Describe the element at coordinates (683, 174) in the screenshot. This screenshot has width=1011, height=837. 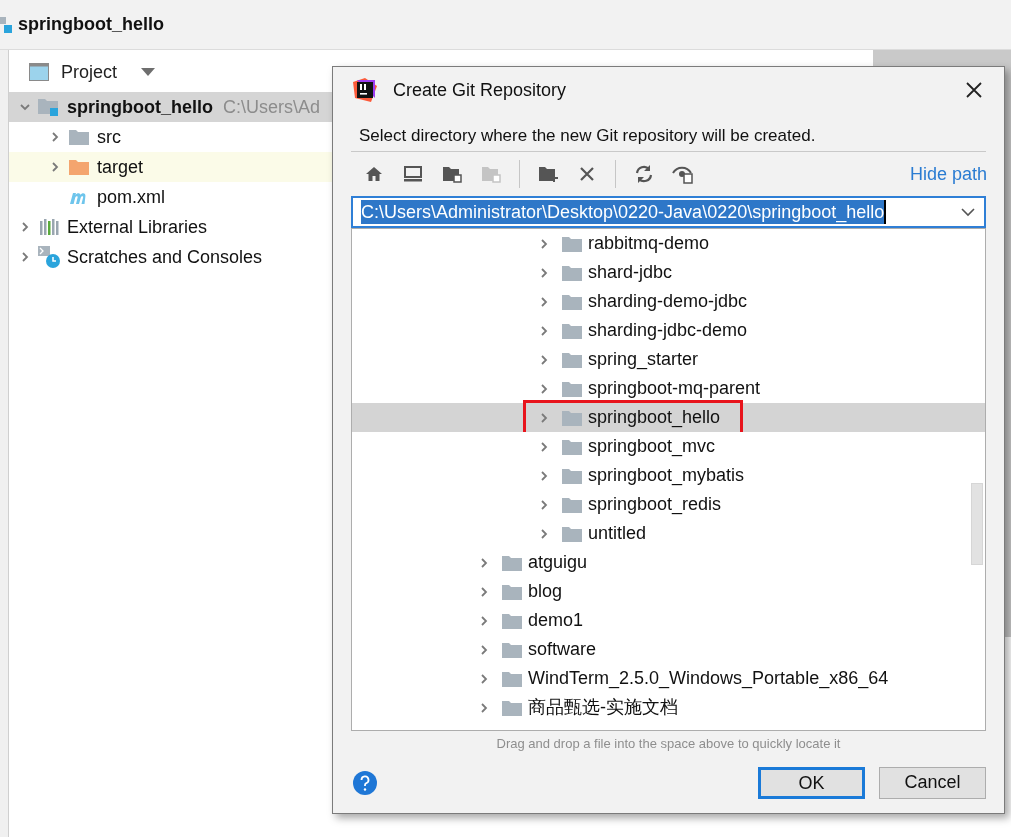
I see `eye-doc-icon` at that location.